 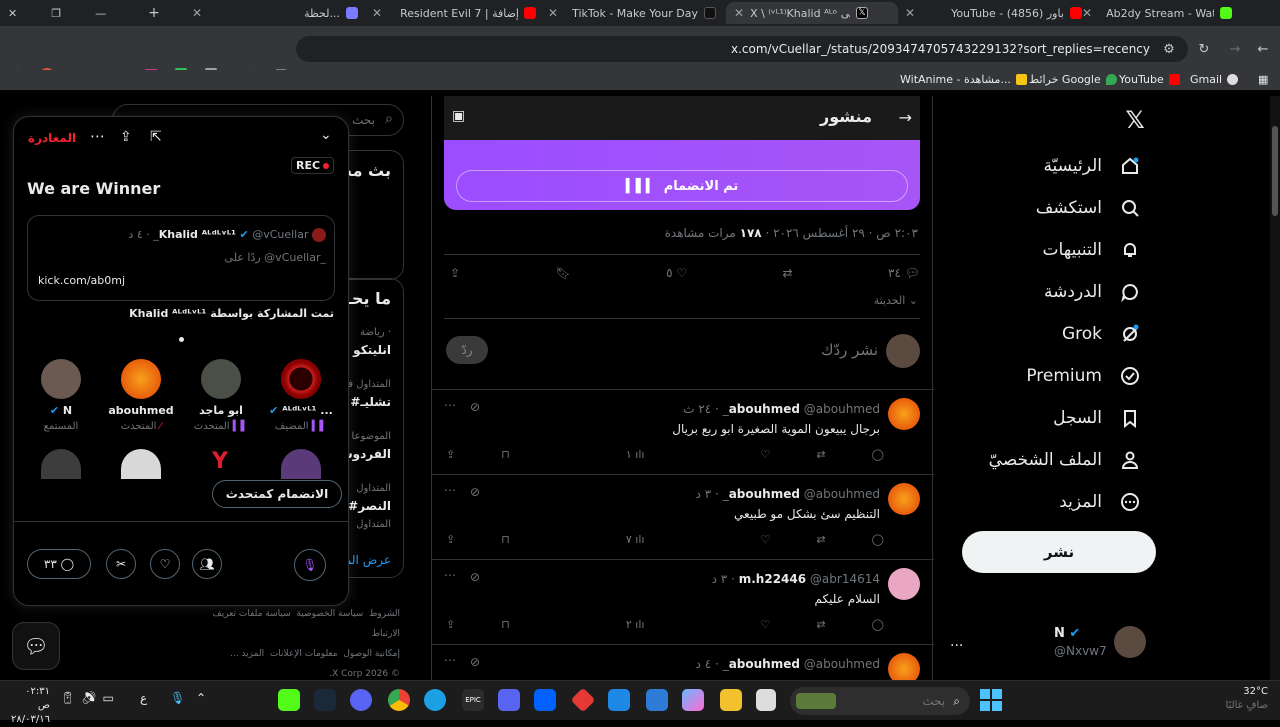 What do you see at coordinates (1214, 79) in the screenshot?
I see `bookmark-gmail: Gmail` at bounding box center [1214, 79].